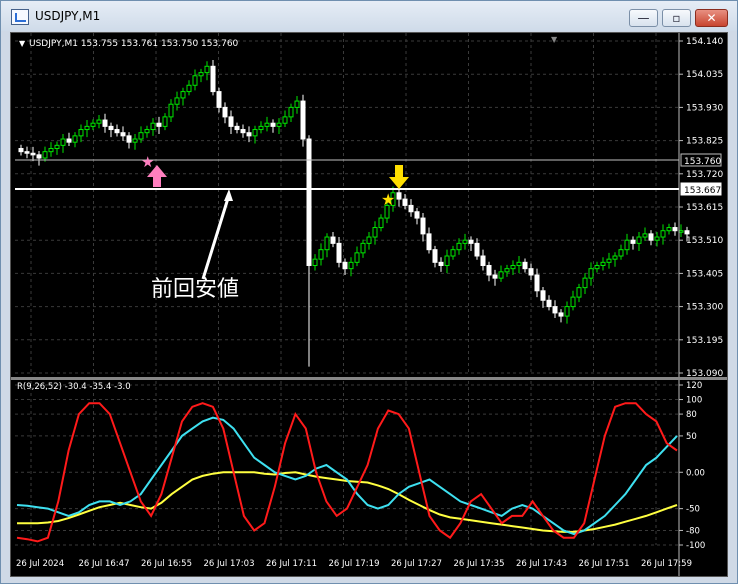 Image resolution: width=738 pixels, height=584 pixels. I want to click on indicator-tick-label: -80, so click(693, 531).